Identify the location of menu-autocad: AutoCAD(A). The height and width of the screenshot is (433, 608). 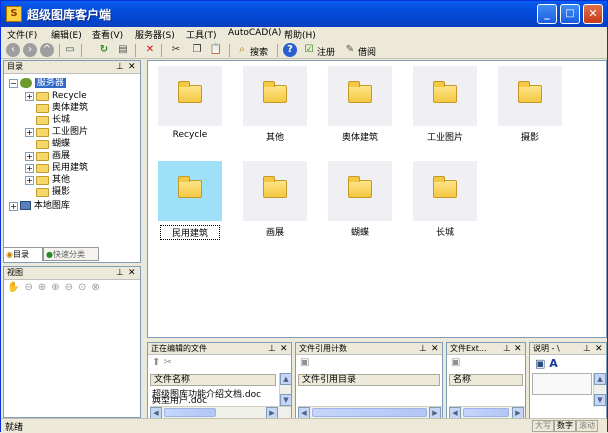
(254, 33).